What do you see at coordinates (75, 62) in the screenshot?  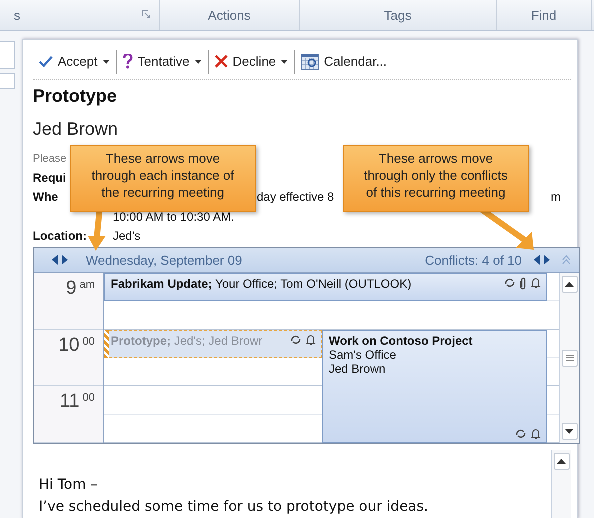 I see `toolbar-button: Accept` at bounding box center [75, 62].